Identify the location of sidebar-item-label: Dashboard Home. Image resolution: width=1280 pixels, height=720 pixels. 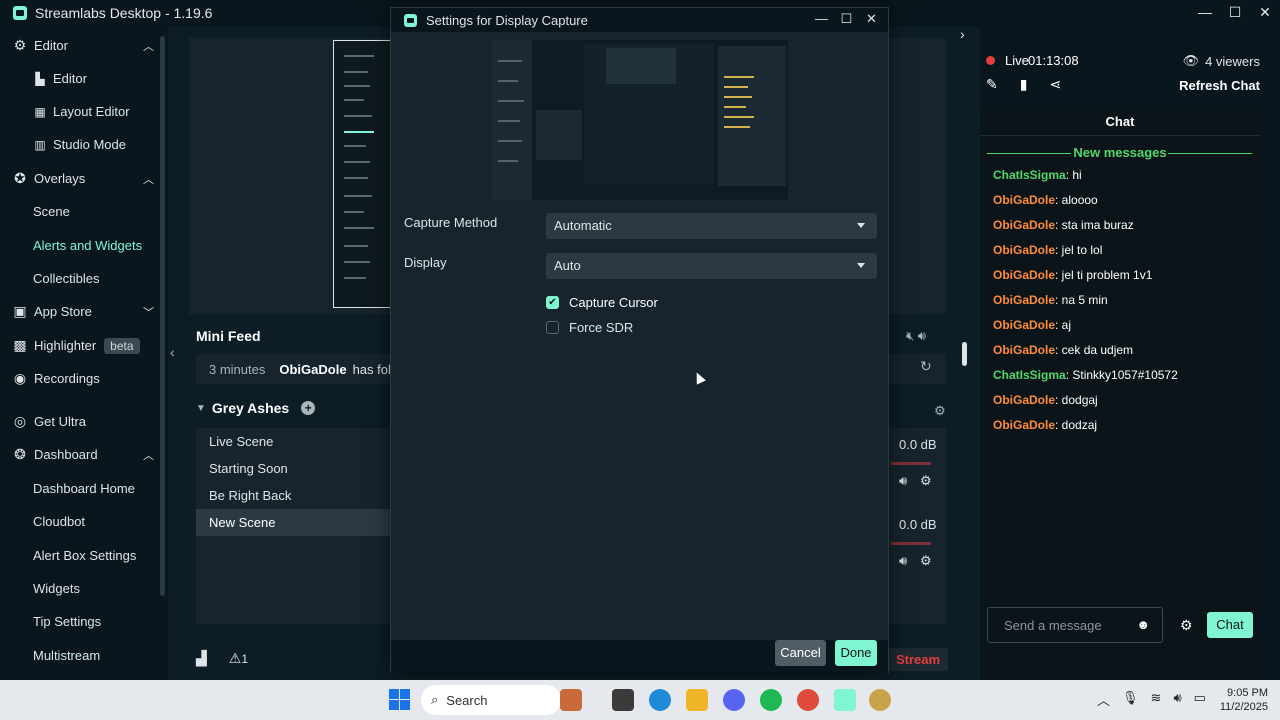
(84, 488).